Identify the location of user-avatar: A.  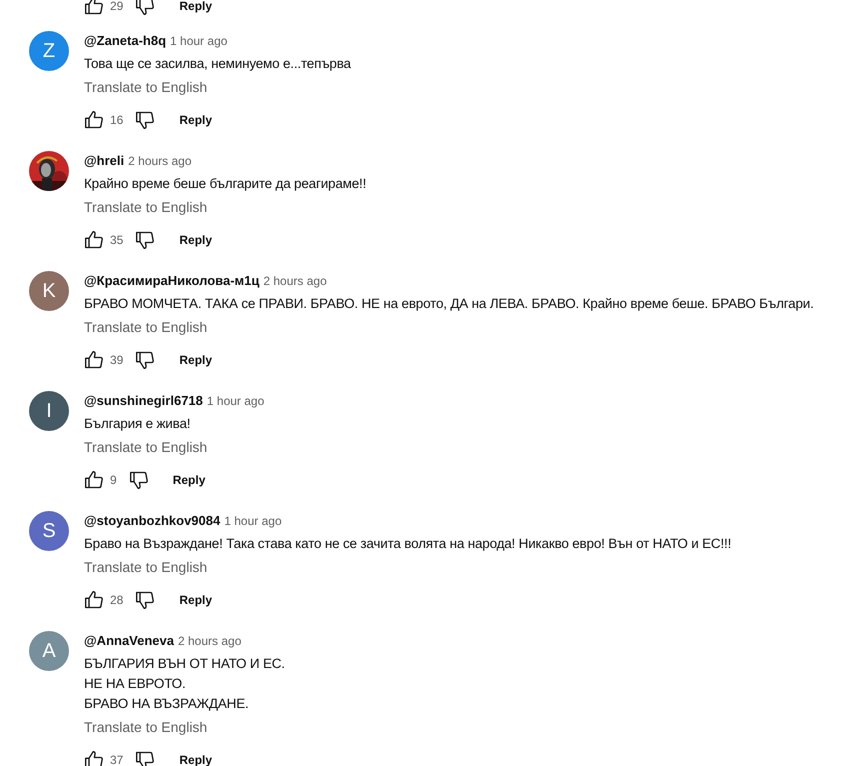
(49, 651).